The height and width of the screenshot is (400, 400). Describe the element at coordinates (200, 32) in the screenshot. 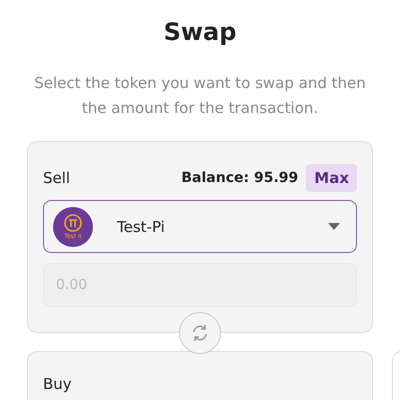

I see `page-title: Swap` at that location.